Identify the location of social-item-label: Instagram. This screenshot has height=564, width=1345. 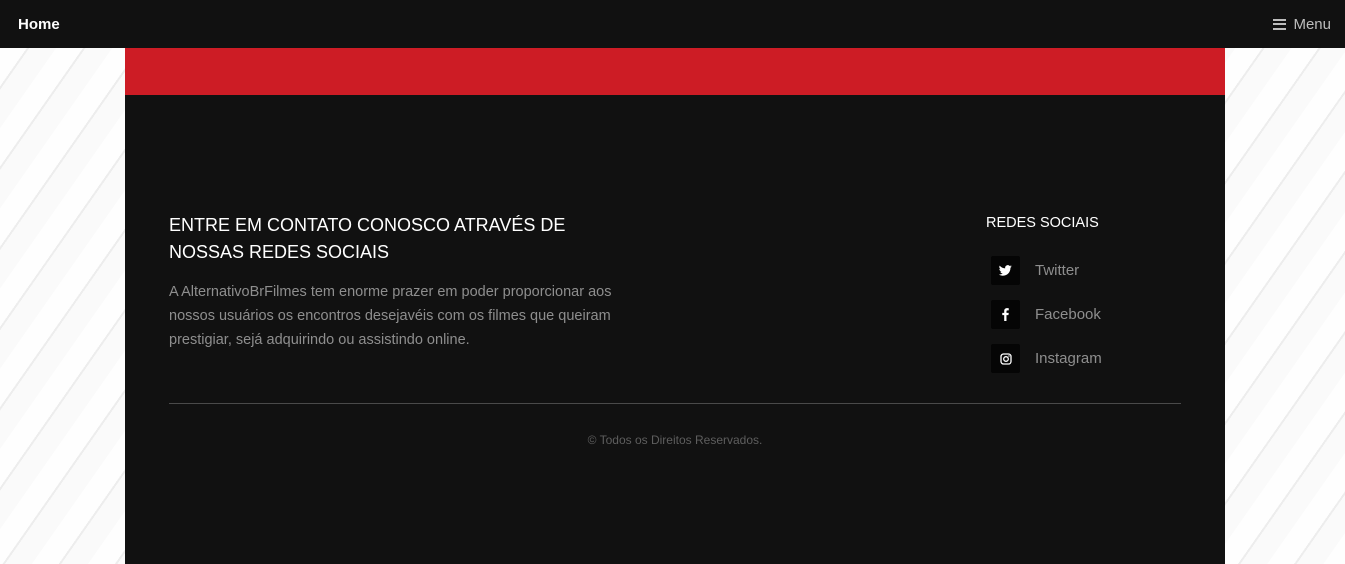
(1068, 358).